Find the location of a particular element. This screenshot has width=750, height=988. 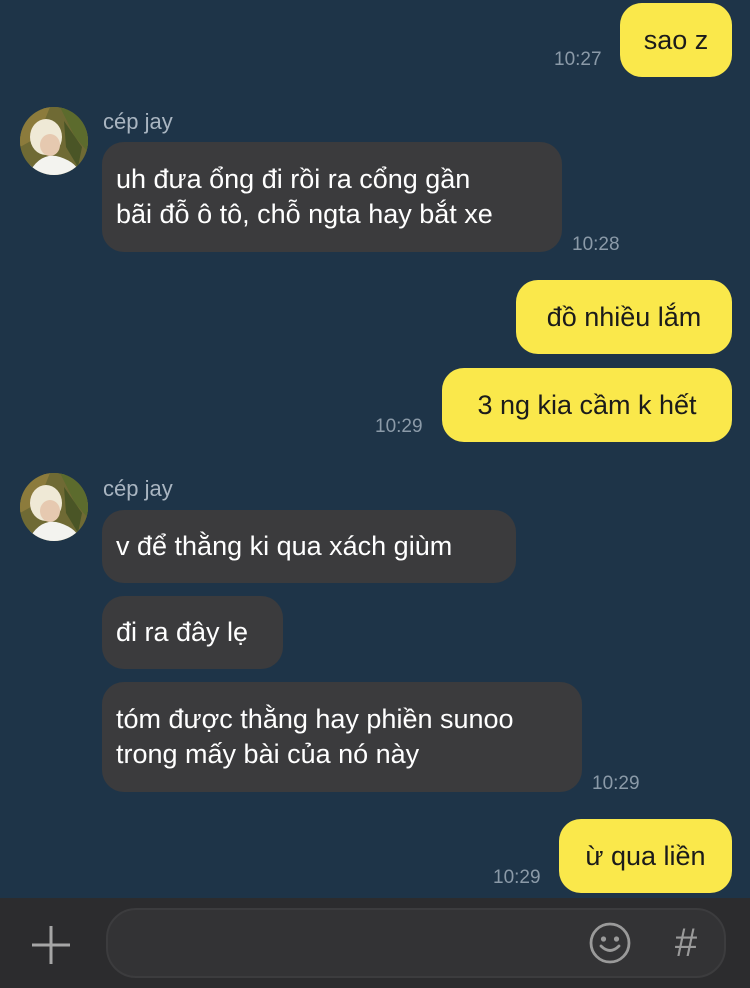

input-bar: # is located at coordinates (375, 943).